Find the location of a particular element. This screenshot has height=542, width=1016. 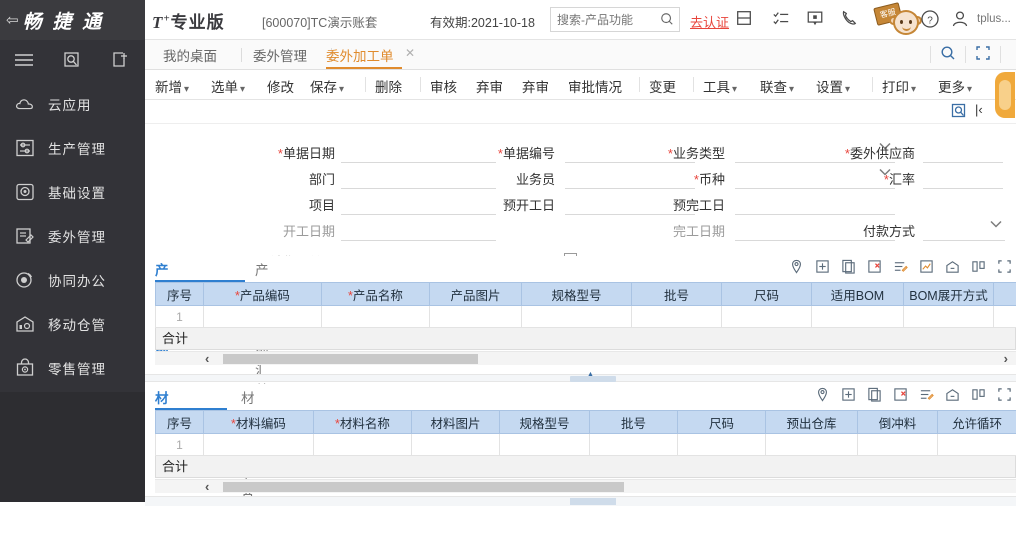

input-exchange-rate is located at coordinates (963, 177).